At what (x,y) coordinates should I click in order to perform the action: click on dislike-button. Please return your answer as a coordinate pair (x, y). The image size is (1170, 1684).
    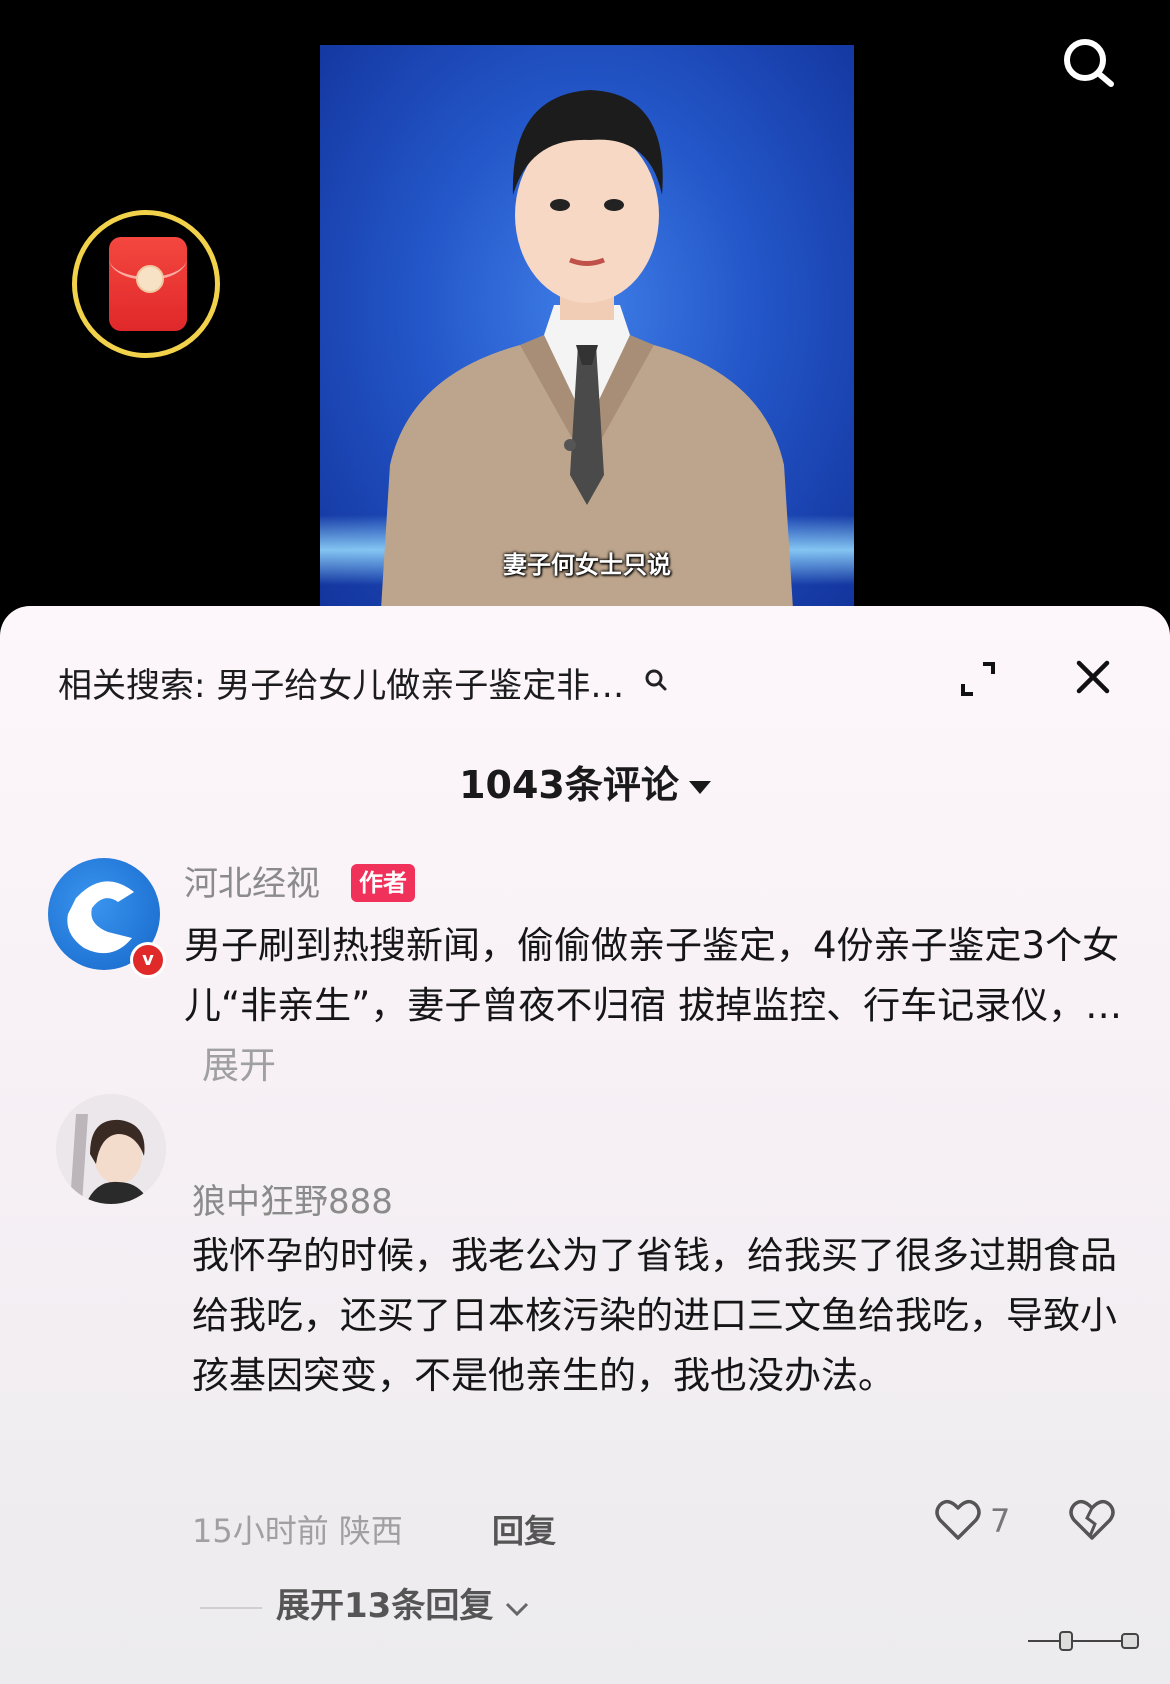
    Looking at the image, I should click on (1092, 1522).